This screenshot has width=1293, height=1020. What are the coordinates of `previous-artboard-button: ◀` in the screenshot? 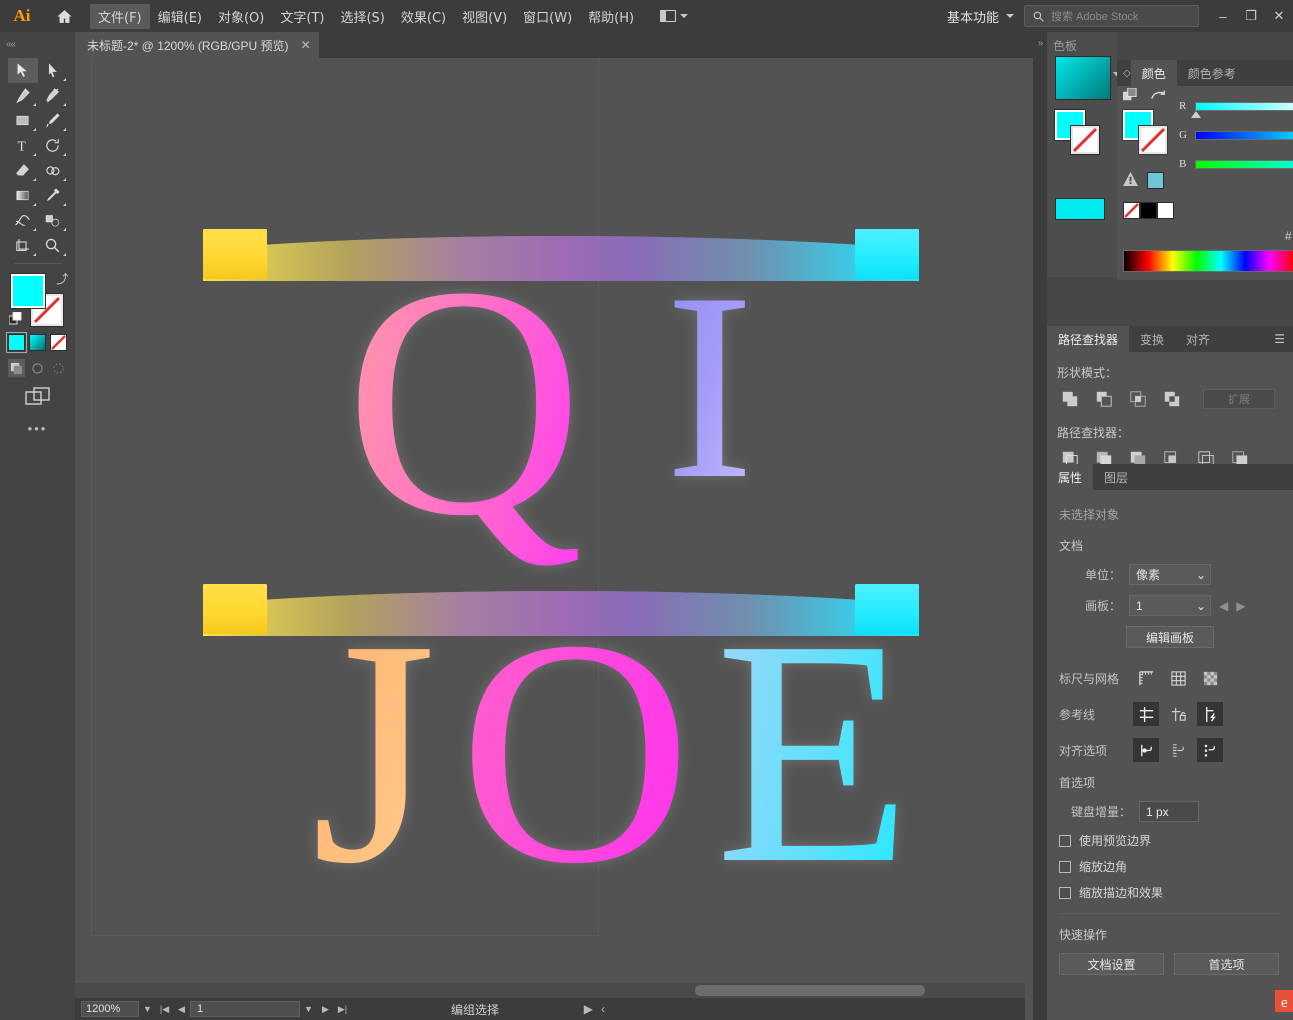 It's located at (181, 1009).